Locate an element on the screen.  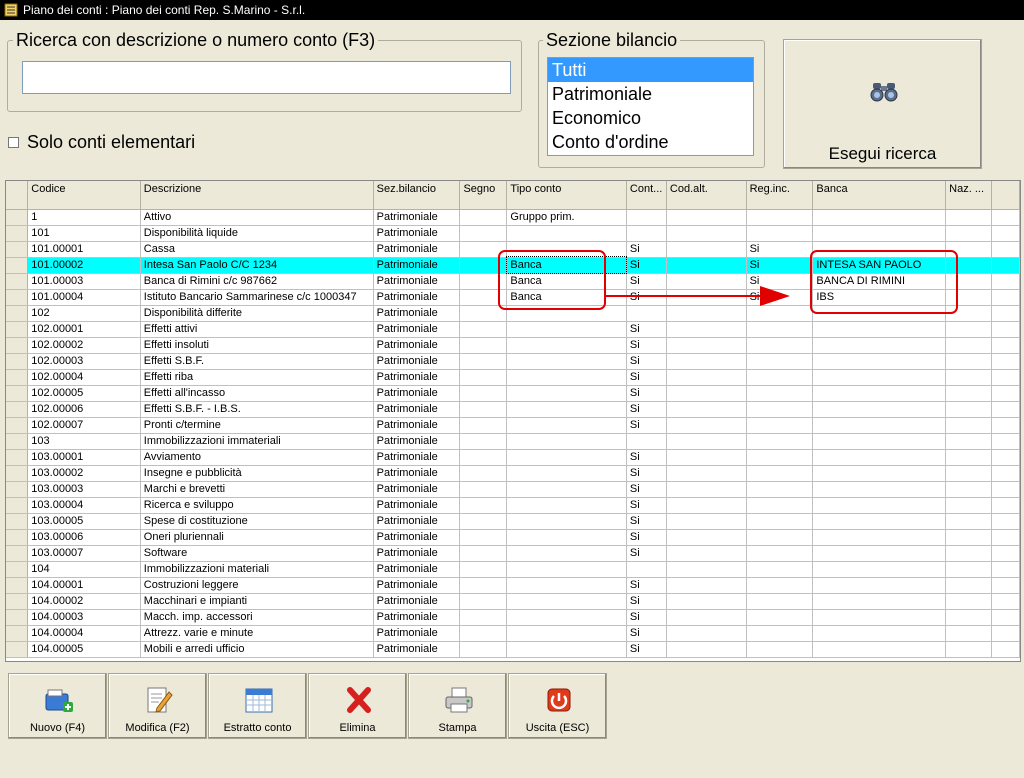
checkbox-box is located at coordinates (13, 142).